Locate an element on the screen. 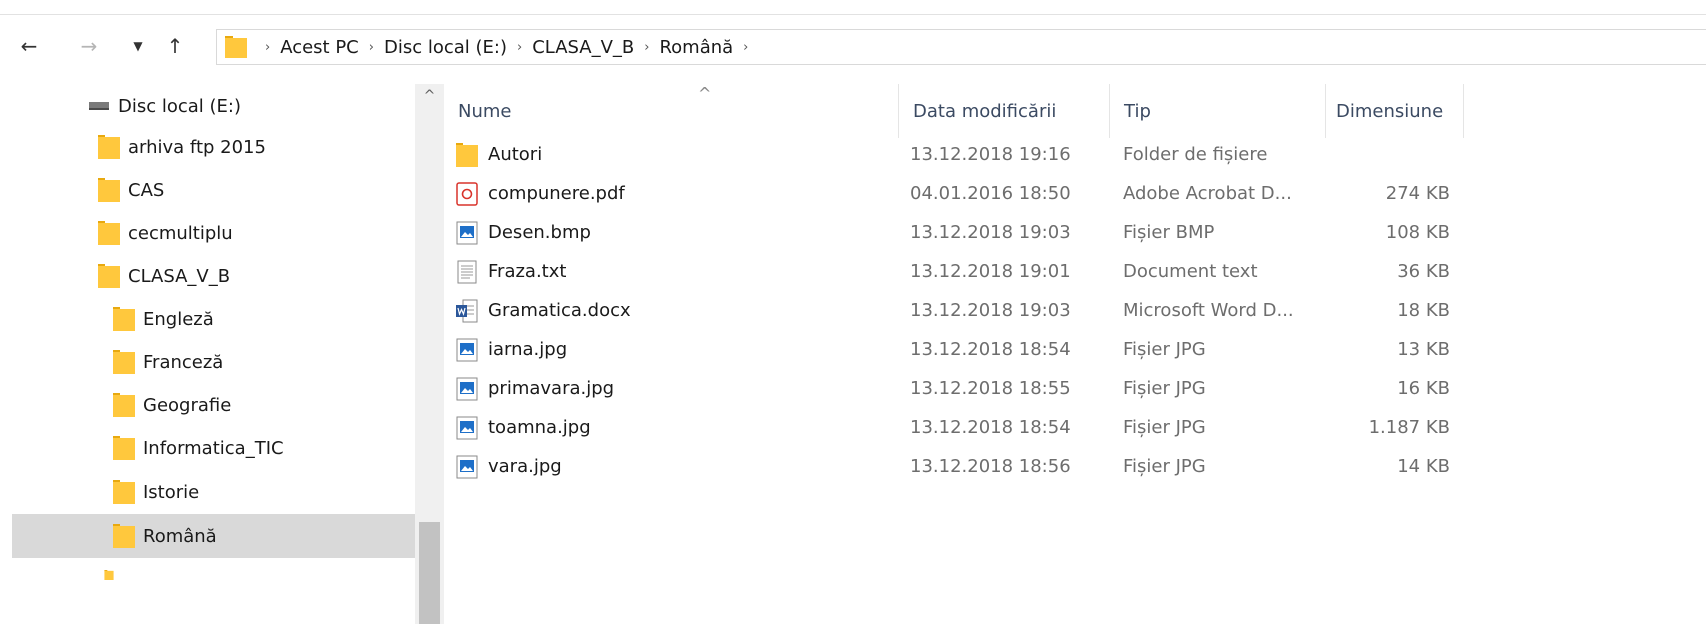  file-name-cell: vara.jpg is located at coordinates (509, 466).